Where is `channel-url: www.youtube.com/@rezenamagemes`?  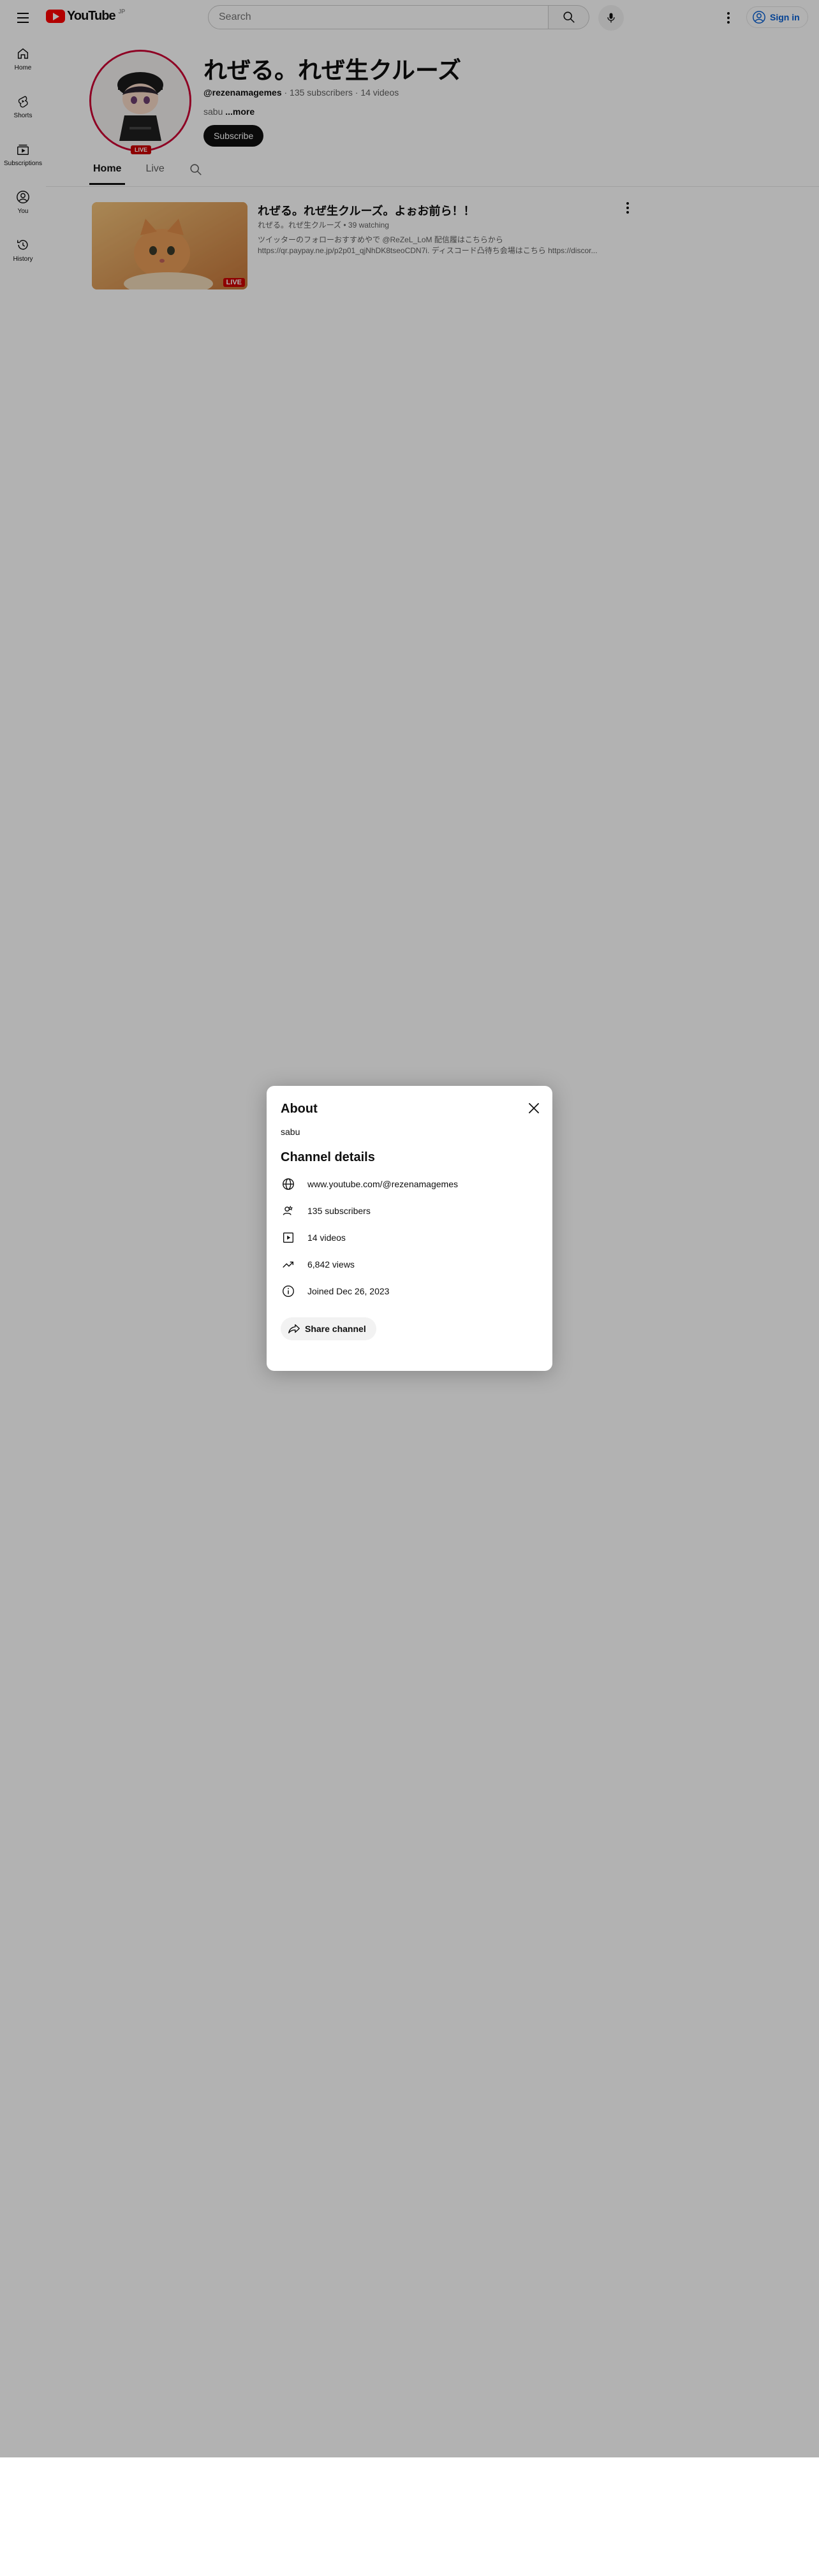 channel-url: www.youtube.com/@rezenamagemes is located at coordinates (382, 1184).